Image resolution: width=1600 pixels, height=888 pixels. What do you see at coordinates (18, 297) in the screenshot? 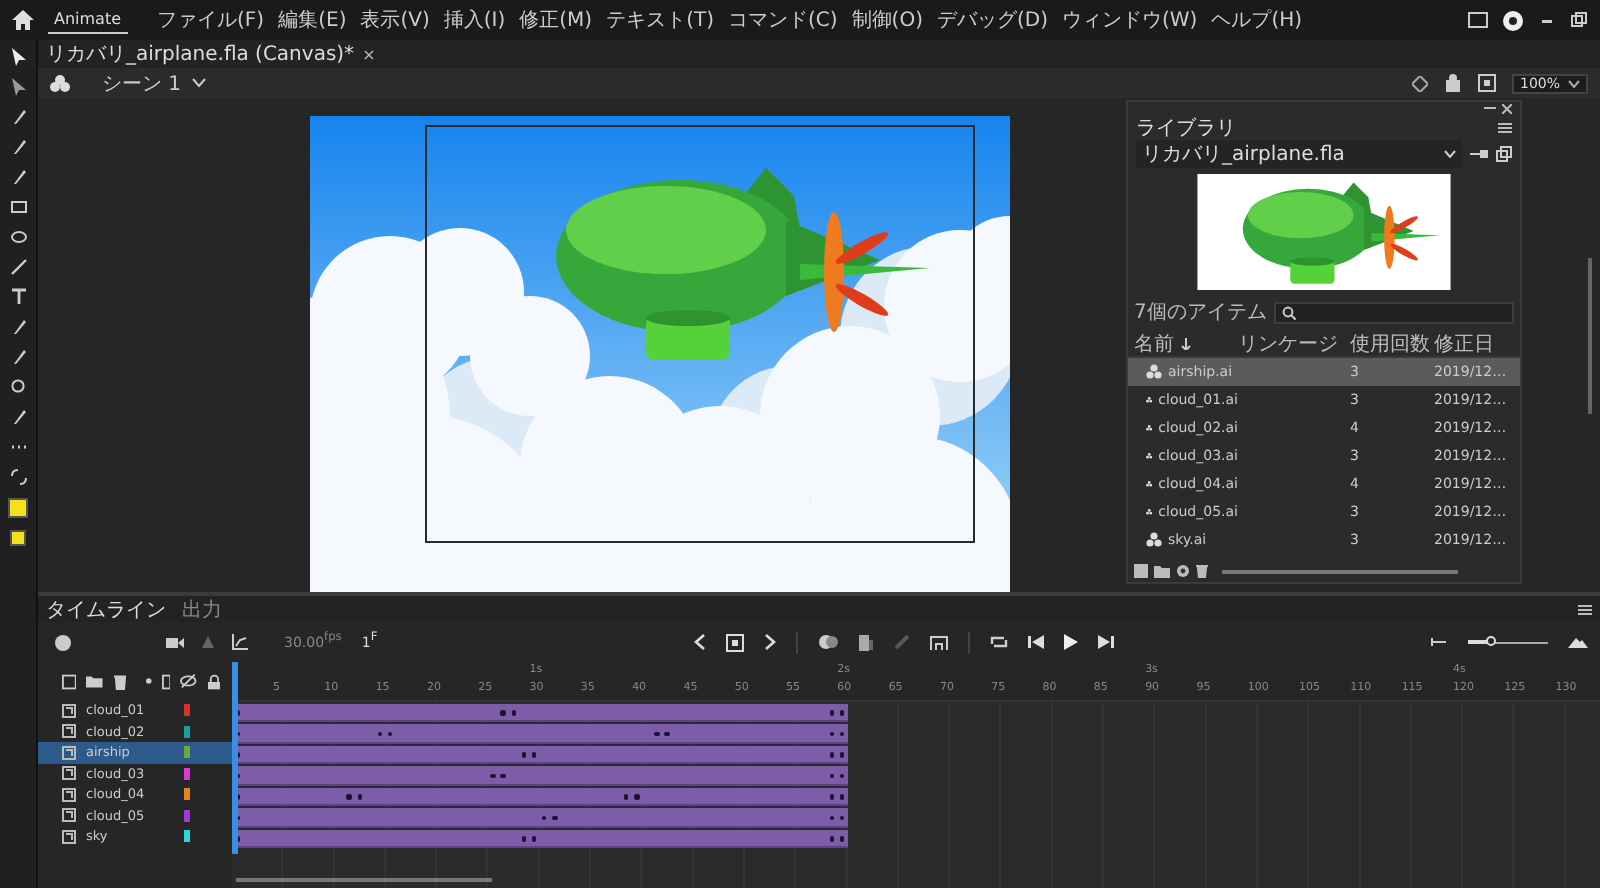
I see `text-tool-icon` at bounding box center [18, 297].